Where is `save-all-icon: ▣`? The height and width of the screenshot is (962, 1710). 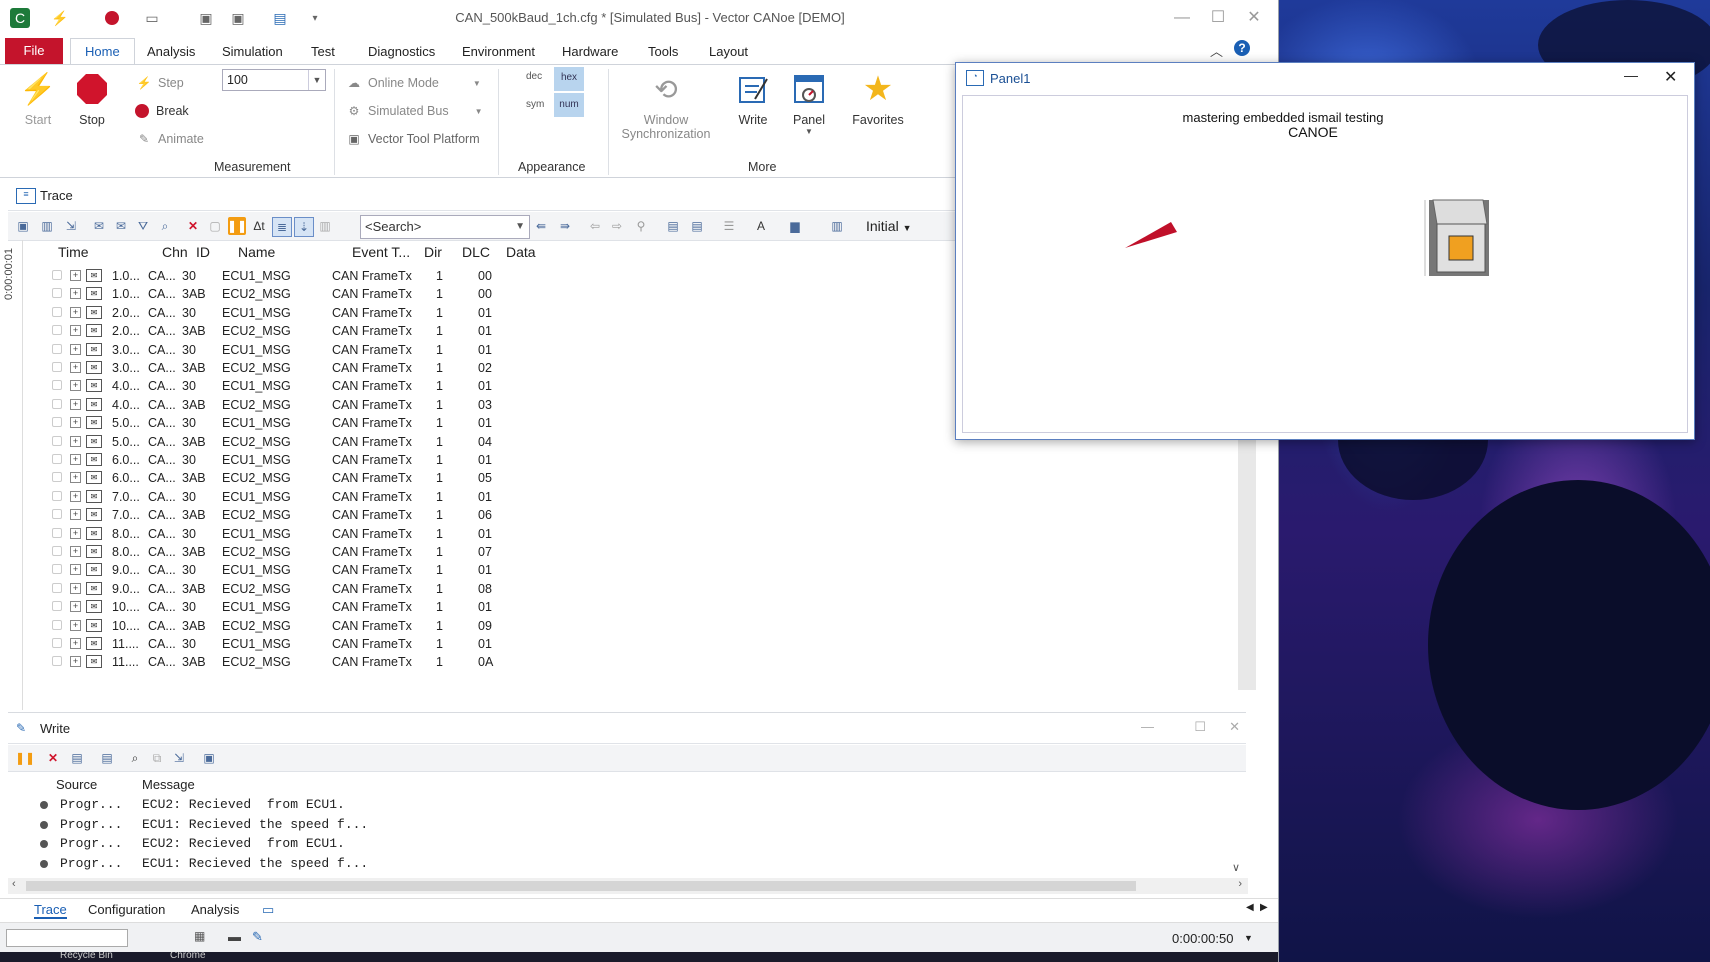
save-all-icon: ▣ is located at coordinates (238, 18).